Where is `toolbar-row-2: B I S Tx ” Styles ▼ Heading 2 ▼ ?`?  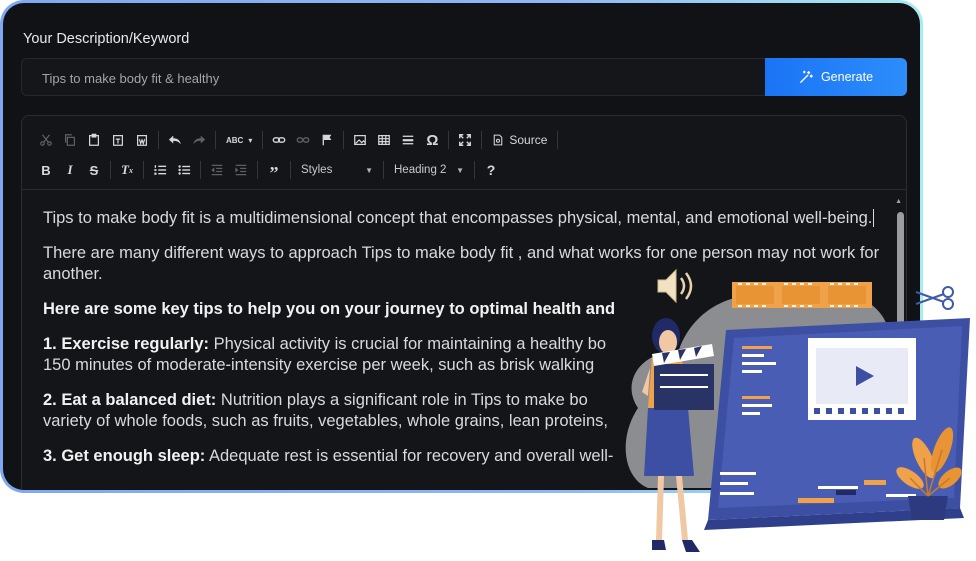
toolbar-row-2: B I S Tx ” Styles ▼ Heading 2 ▼ ? is located at coordinates (470, 170).